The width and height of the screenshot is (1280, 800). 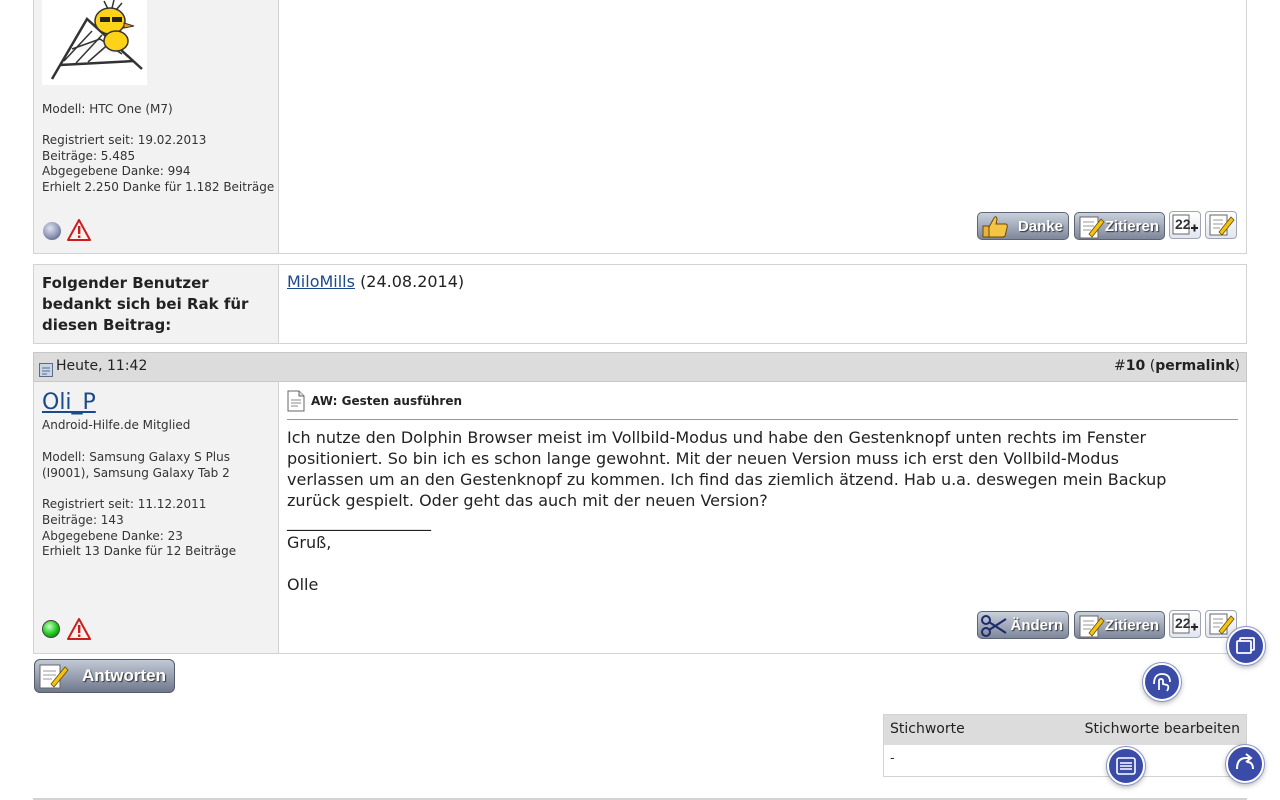 I want to click on thanks-date: (24.08.2014), so click(x=412, y=281).